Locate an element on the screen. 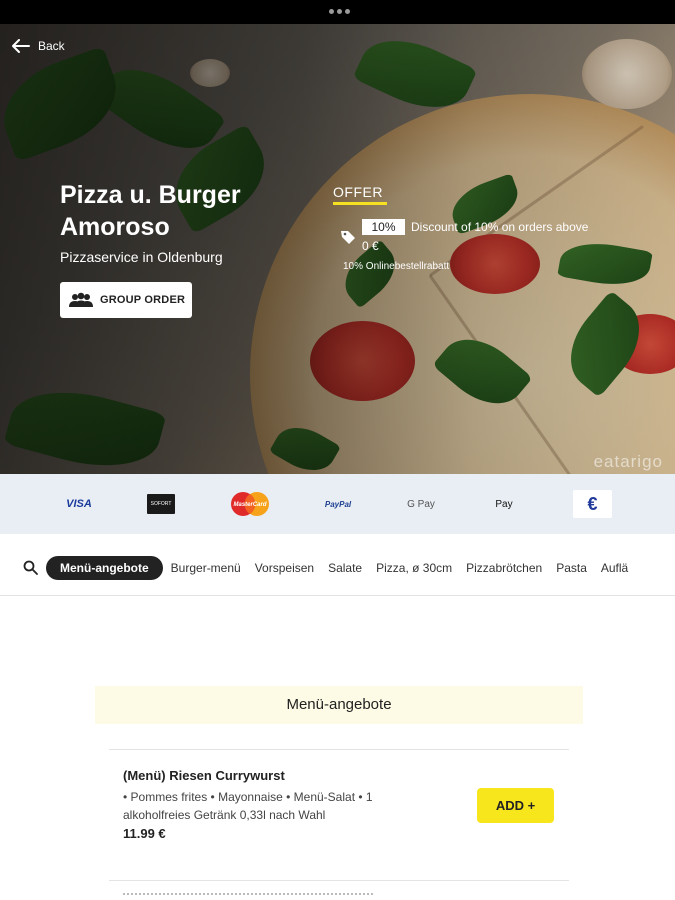 This screenshot has width=675, height=900. tab-menu-angebote: Menü-angebote is located at coordinates (104, 568).